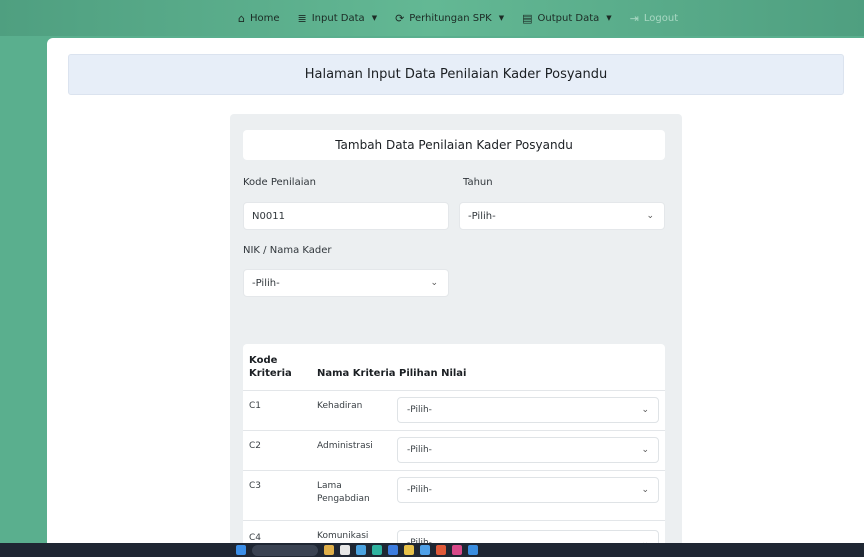  I want to click on row-c3-nilai-value: -Pilih-, so click(419, 490).